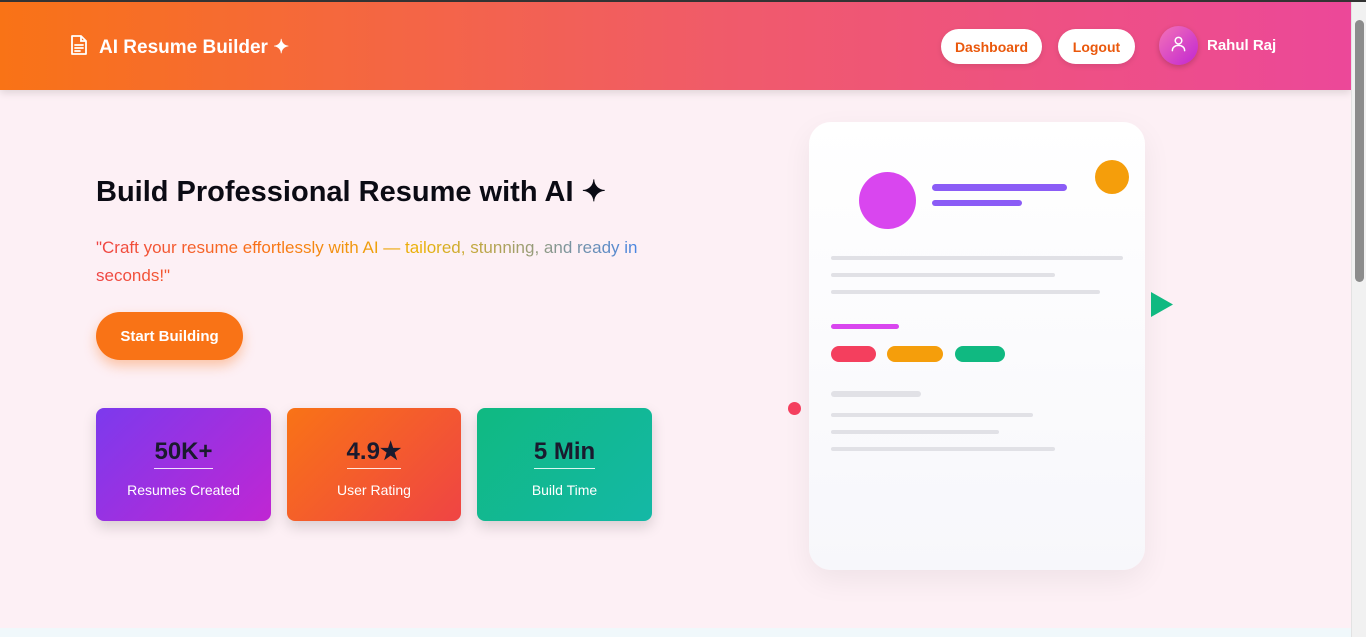 Image resolution: width=1366 pixels, height=637 pixels. I want to click on skill-pill-red, so click(853, 354).